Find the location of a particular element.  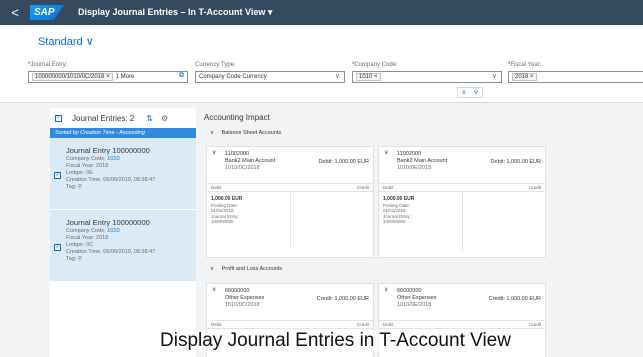

balance-sheet-toggle: ∨ Balance Sheet Accounts is located at coordinates (245, 133).